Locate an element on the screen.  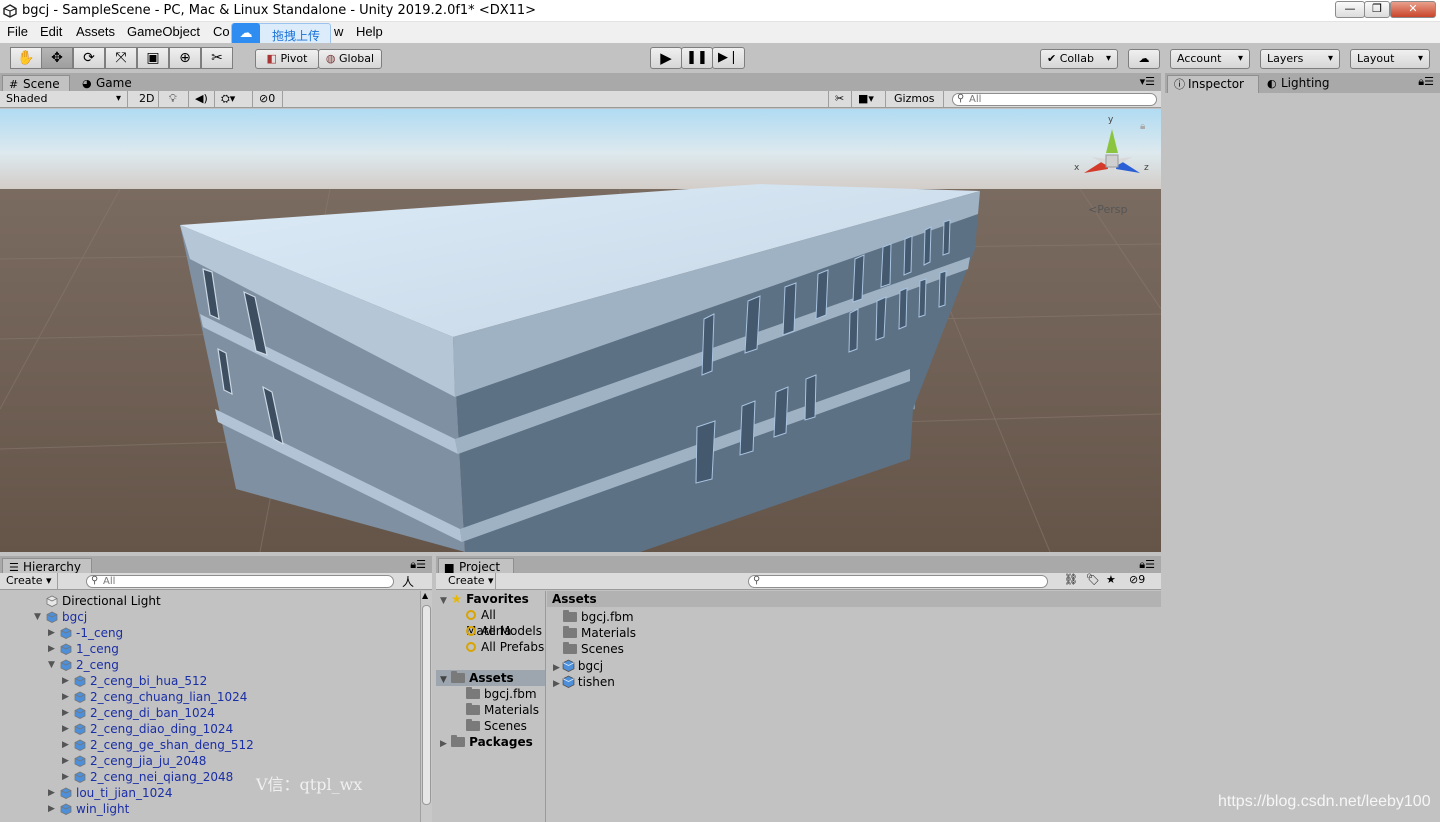
gizmos-dropdown: Gizmos ▾ is located at coordinates (916, 105).